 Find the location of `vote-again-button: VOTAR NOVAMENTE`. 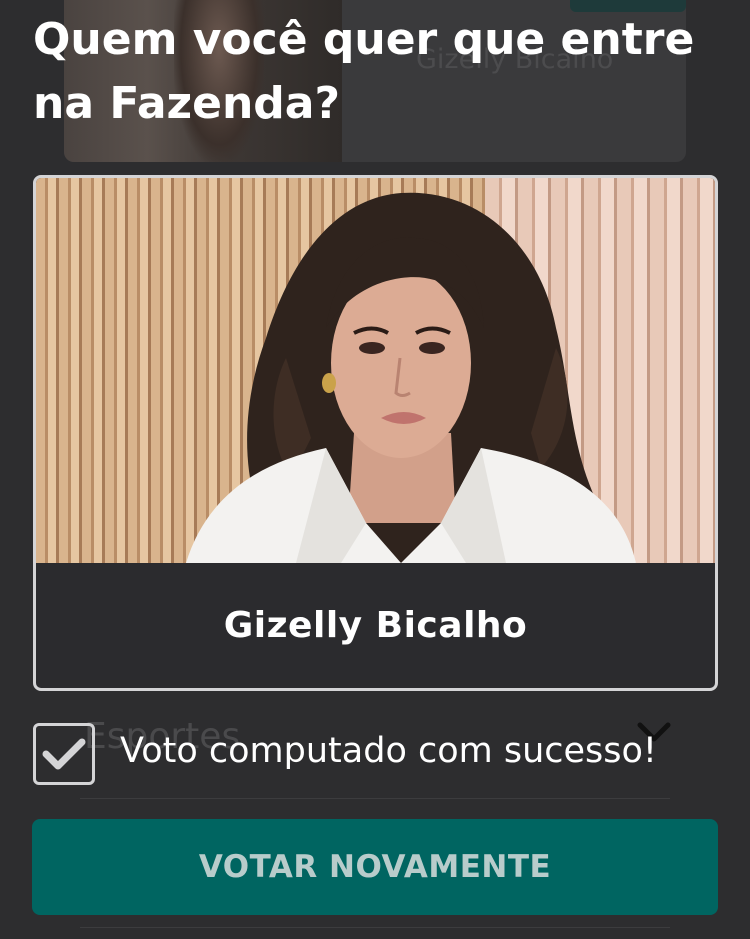

vote-again-button: VOTAR NOVAMENTE is located at coordinates (375, 867).